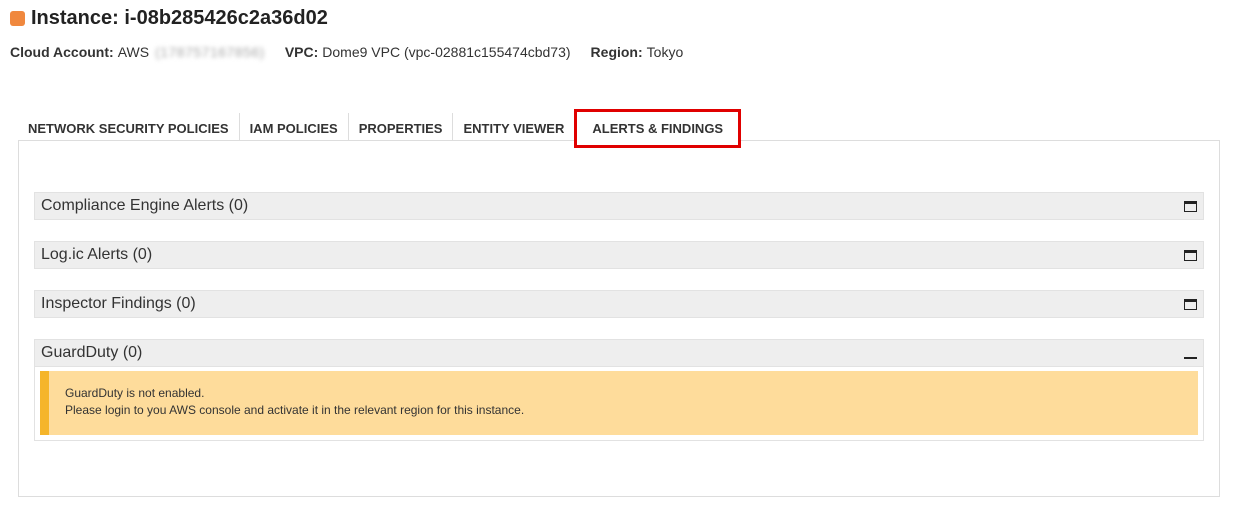 The width and height of the screenshot is (1234, 511). Describe the element at coordinates (210, 52) in the screenshot. I see `cloud-account-id-blurred: (178757167856)` at that location.